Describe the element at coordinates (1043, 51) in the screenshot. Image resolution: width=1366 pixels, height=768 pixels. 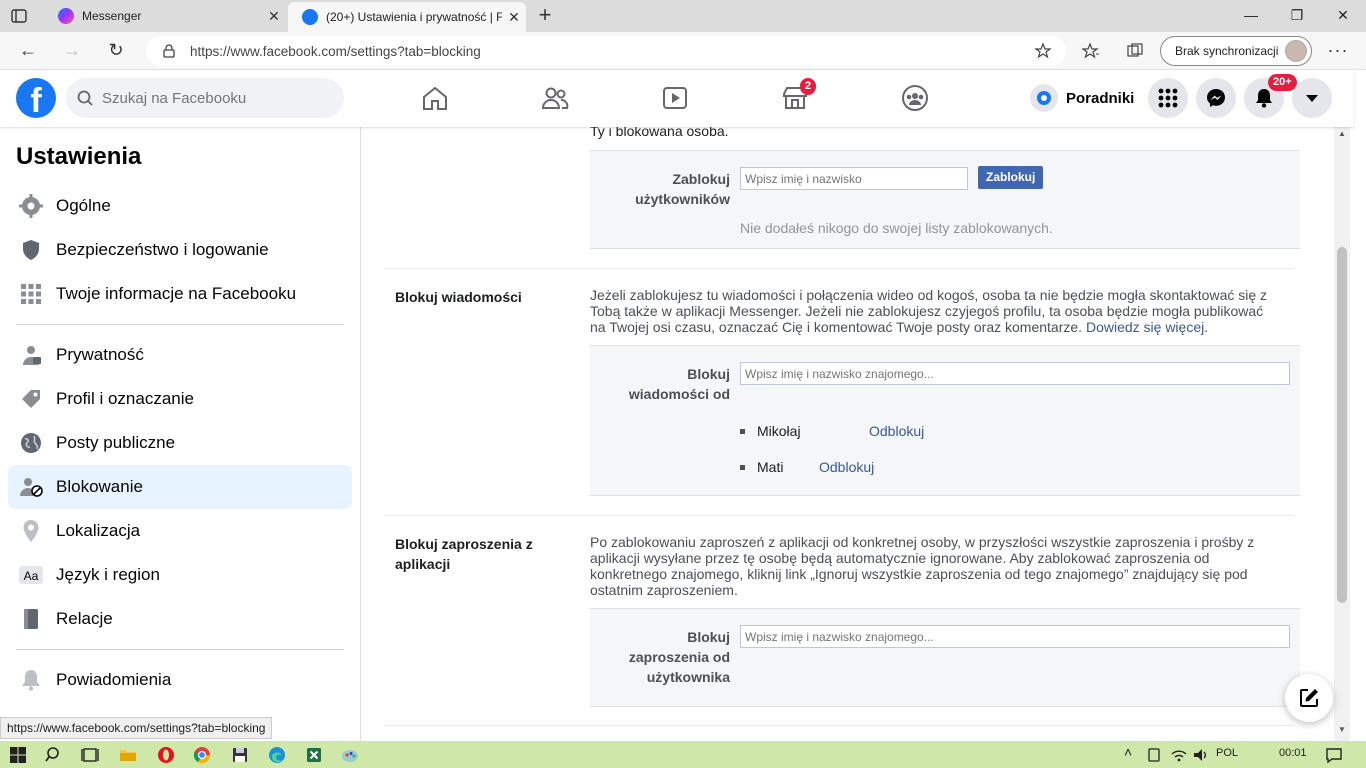
I see `add-favorite-icon` at that location.